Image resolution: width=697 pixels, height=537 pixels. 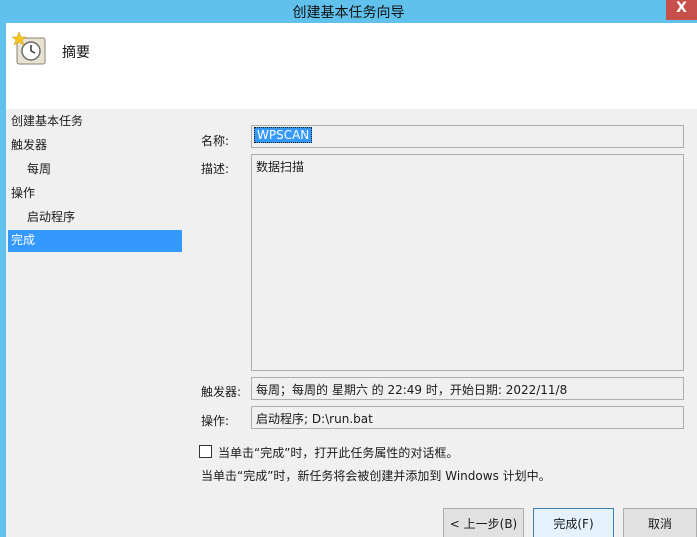 What do you see at coordinates (376, 476) in the screenshot?
I see `finish-note: 当单击“完成”时，新任务将会被创建并添加到 Windows 计划中。` at bounding box center [376, 476].